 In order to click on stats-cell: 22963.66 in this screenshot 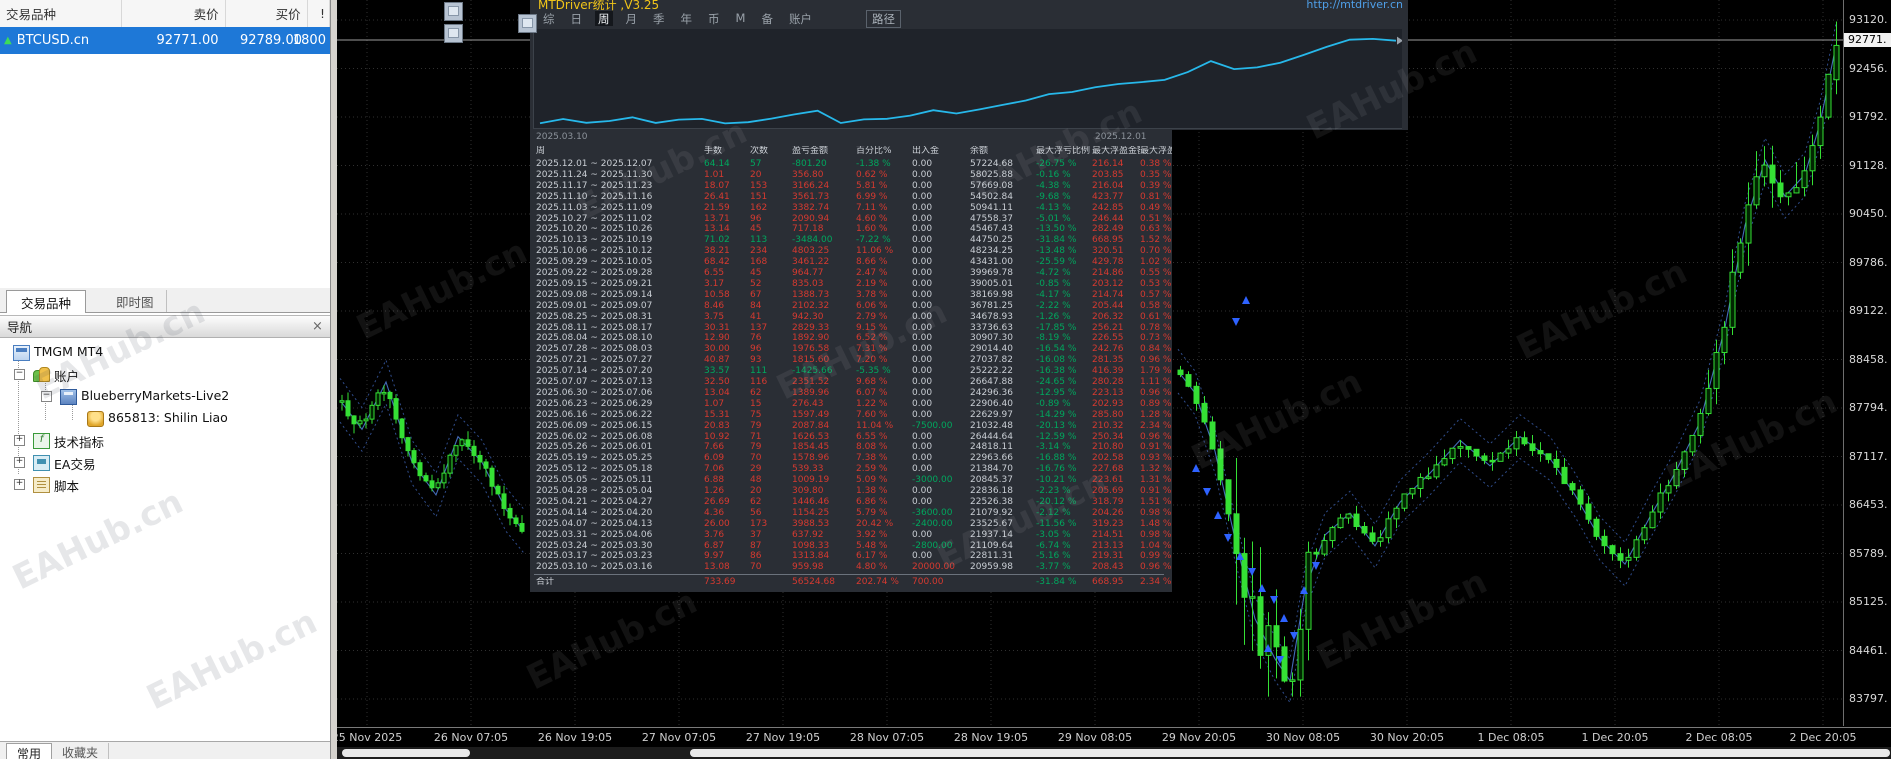, I will do `click(991, 458)`.